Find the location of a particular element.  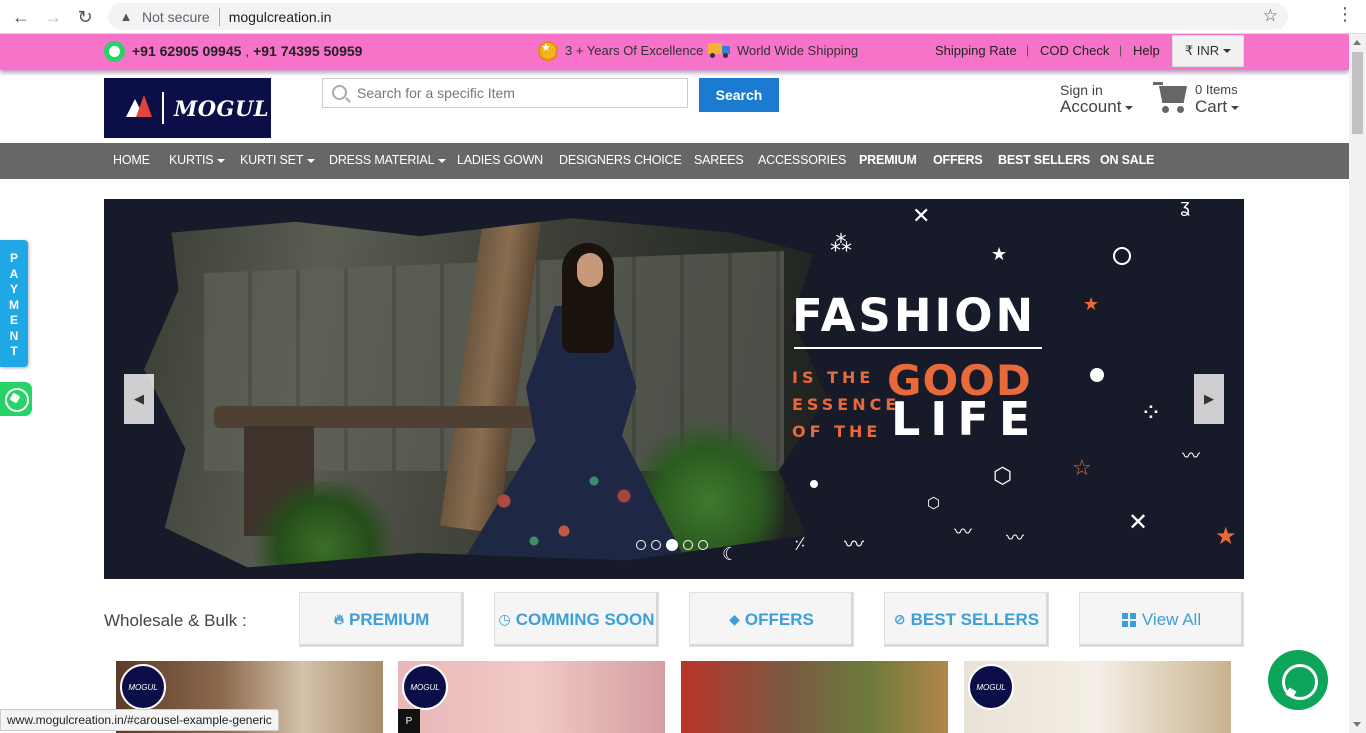

nav-item-on-sale: ON SALE is located at coordinates (1127, 160).